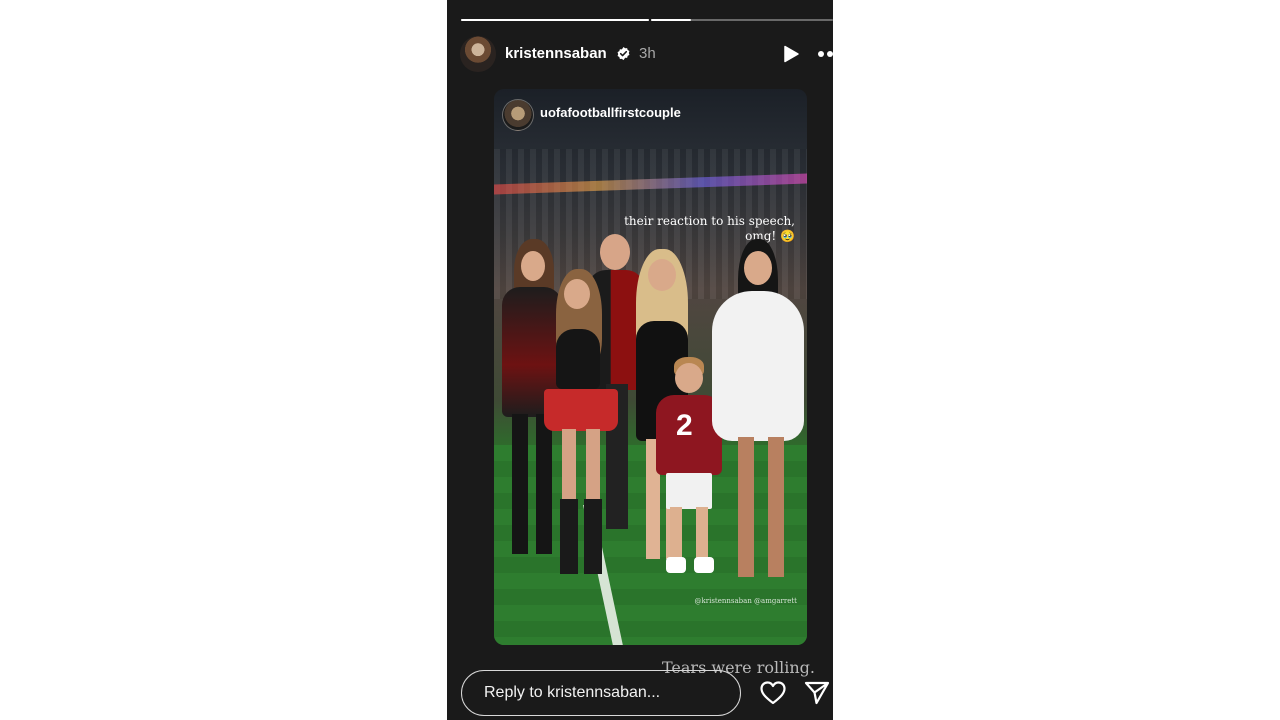 Image resolution: width=1280 pixels, height=720 pixels. What do you see at coordinates (518, 115) in the screenshot?
I see `shared-post-avatar` at bounding box center [518, 115].